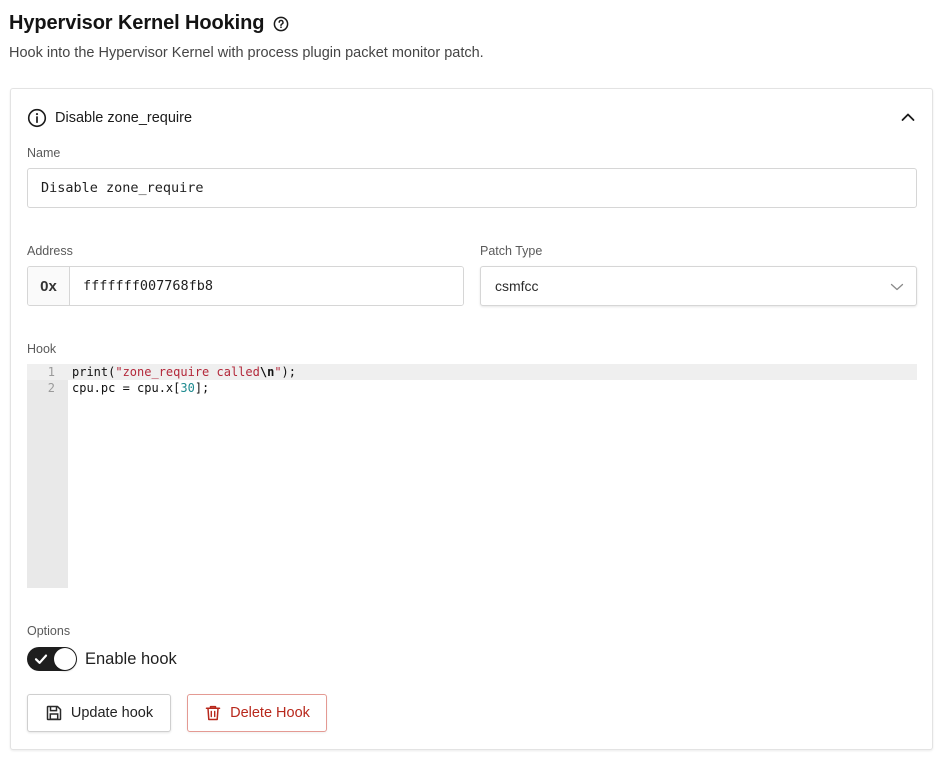  I want to click on patch-type-select: csmfcc, so click(698, 286).